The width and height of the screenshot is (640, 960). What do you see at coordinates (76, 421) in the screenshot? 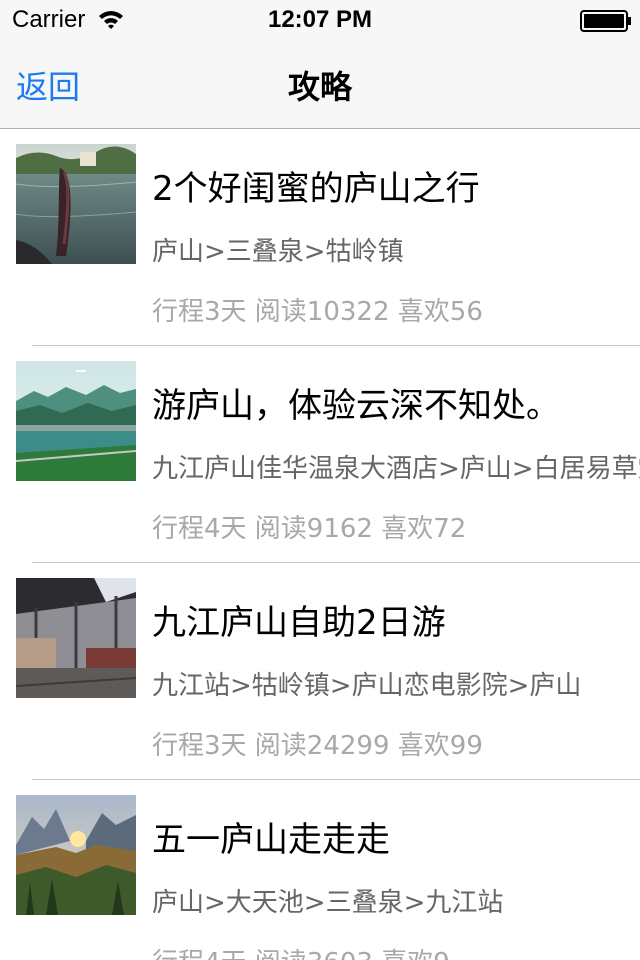
I see `guide-thumbnail-valley` at bounding box center [76, 421].